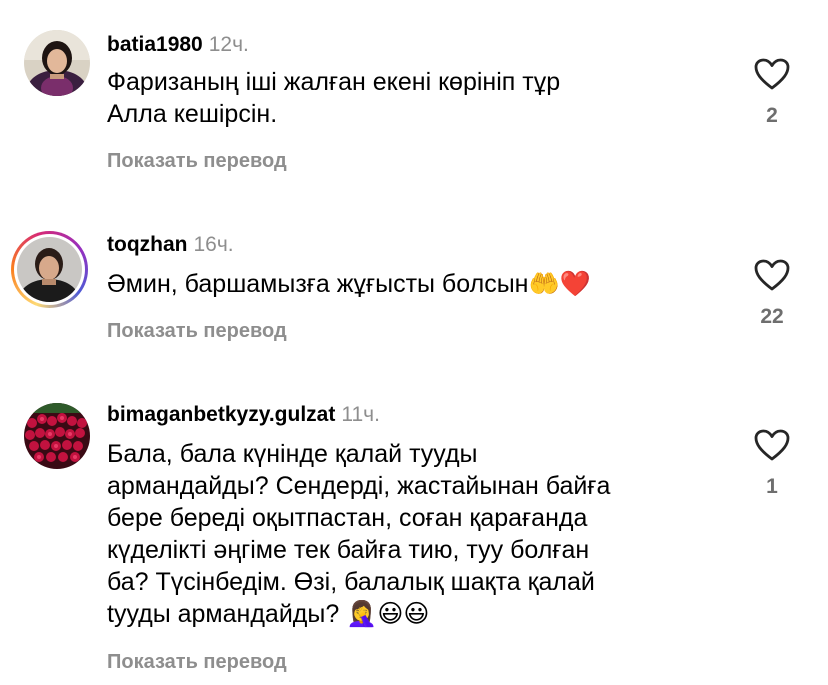 The width and height of the screenshot is (828, 685). Describe the element at coordinates (772, 316) in the screenshot. I see `like-count: 22` at that location.